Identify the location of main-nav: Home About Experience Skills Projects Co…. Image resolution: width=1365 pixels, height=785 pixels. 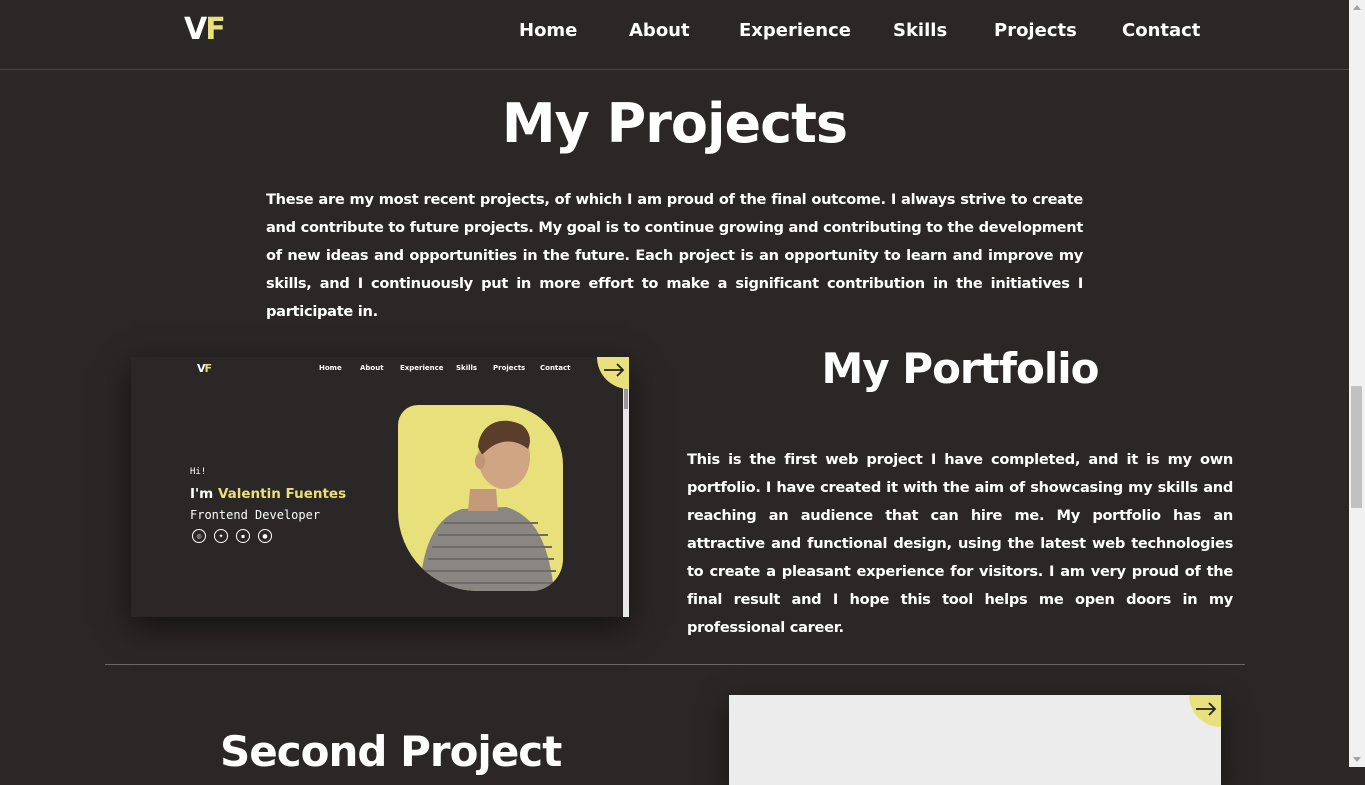
(674, 33).